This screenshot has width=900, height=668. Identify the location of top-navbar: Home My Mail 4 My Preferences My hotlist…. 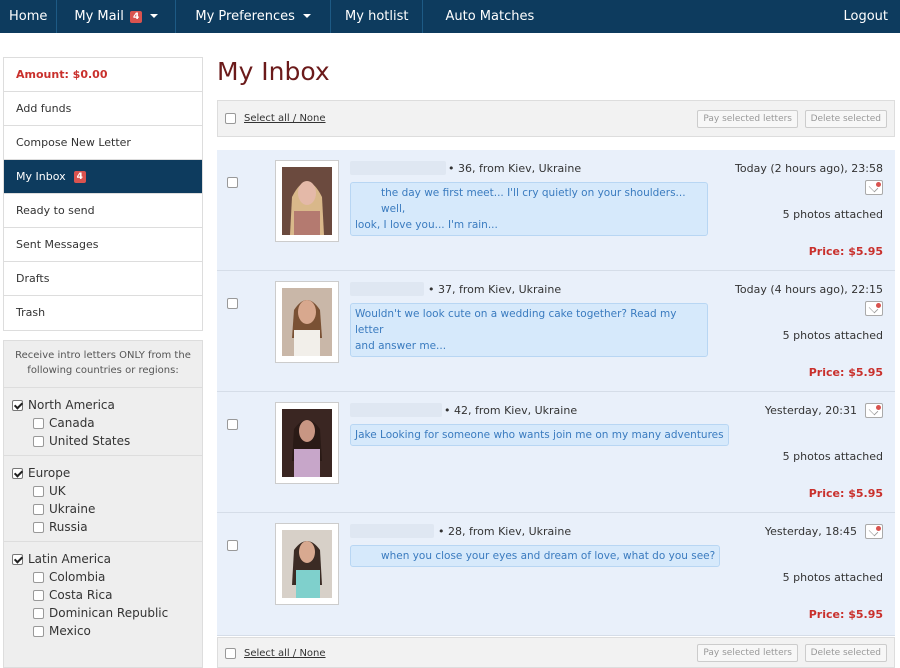
(450, 16).